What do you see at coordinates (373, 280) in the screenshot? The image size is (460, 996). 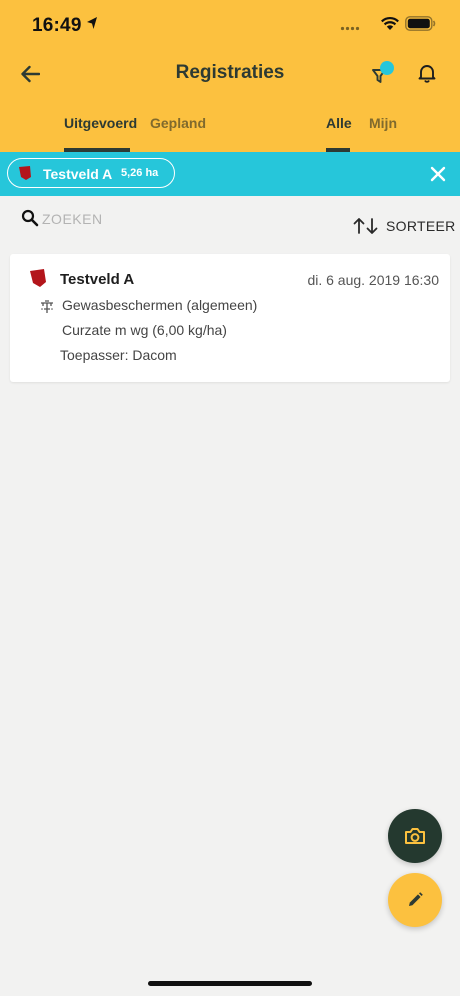 I see `registration-date: di. 6 aug. 2019 16:30` at bounding box center [373, 280].